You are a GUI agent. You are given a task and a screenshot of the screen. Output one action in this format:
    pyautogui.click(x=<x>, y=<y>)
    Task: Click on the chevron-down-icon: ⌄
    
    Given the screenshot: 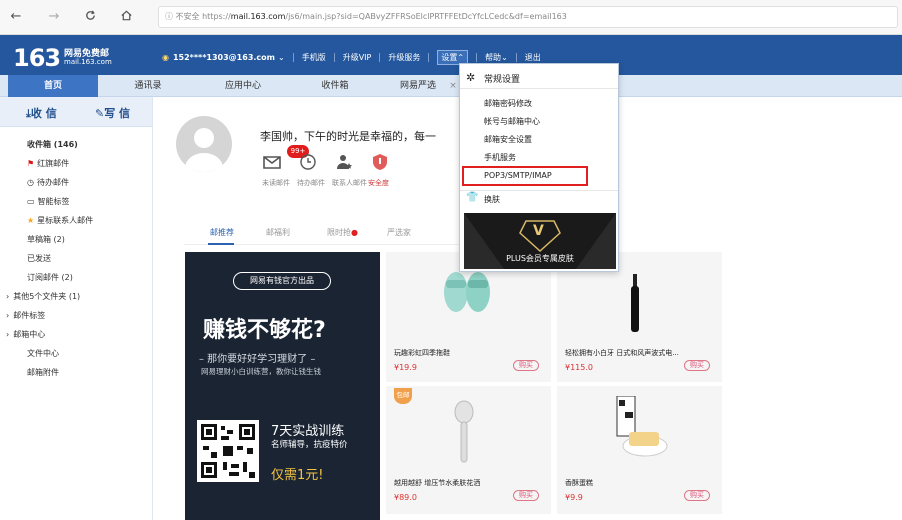 What is the action you would take?
    pyautogui.click(x=281, y=57)
    